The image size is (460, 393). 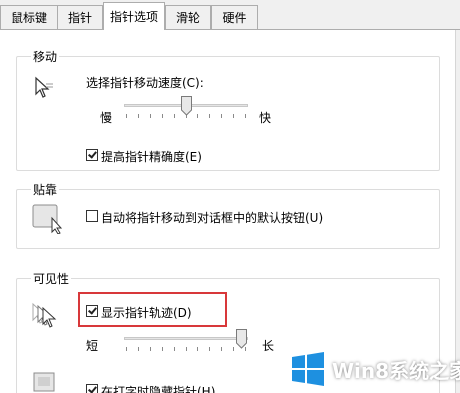 I want to click on tab-label: 硬件, so click(x=234, y=18).